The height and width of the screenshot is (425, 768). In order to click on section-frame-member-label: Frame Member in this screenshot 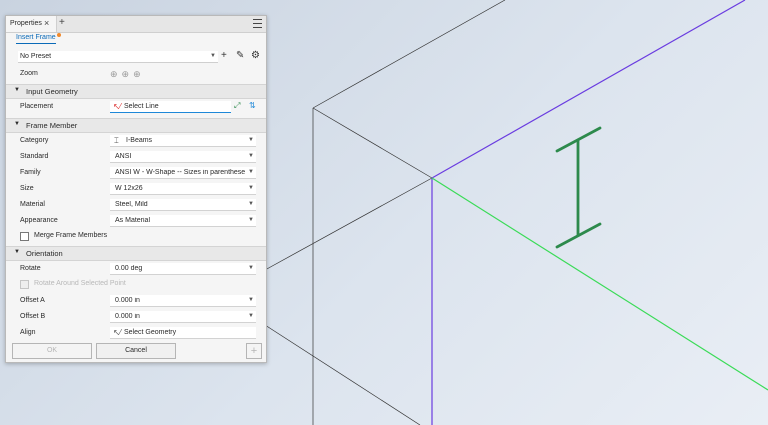, I will do `click(52, 125)`.